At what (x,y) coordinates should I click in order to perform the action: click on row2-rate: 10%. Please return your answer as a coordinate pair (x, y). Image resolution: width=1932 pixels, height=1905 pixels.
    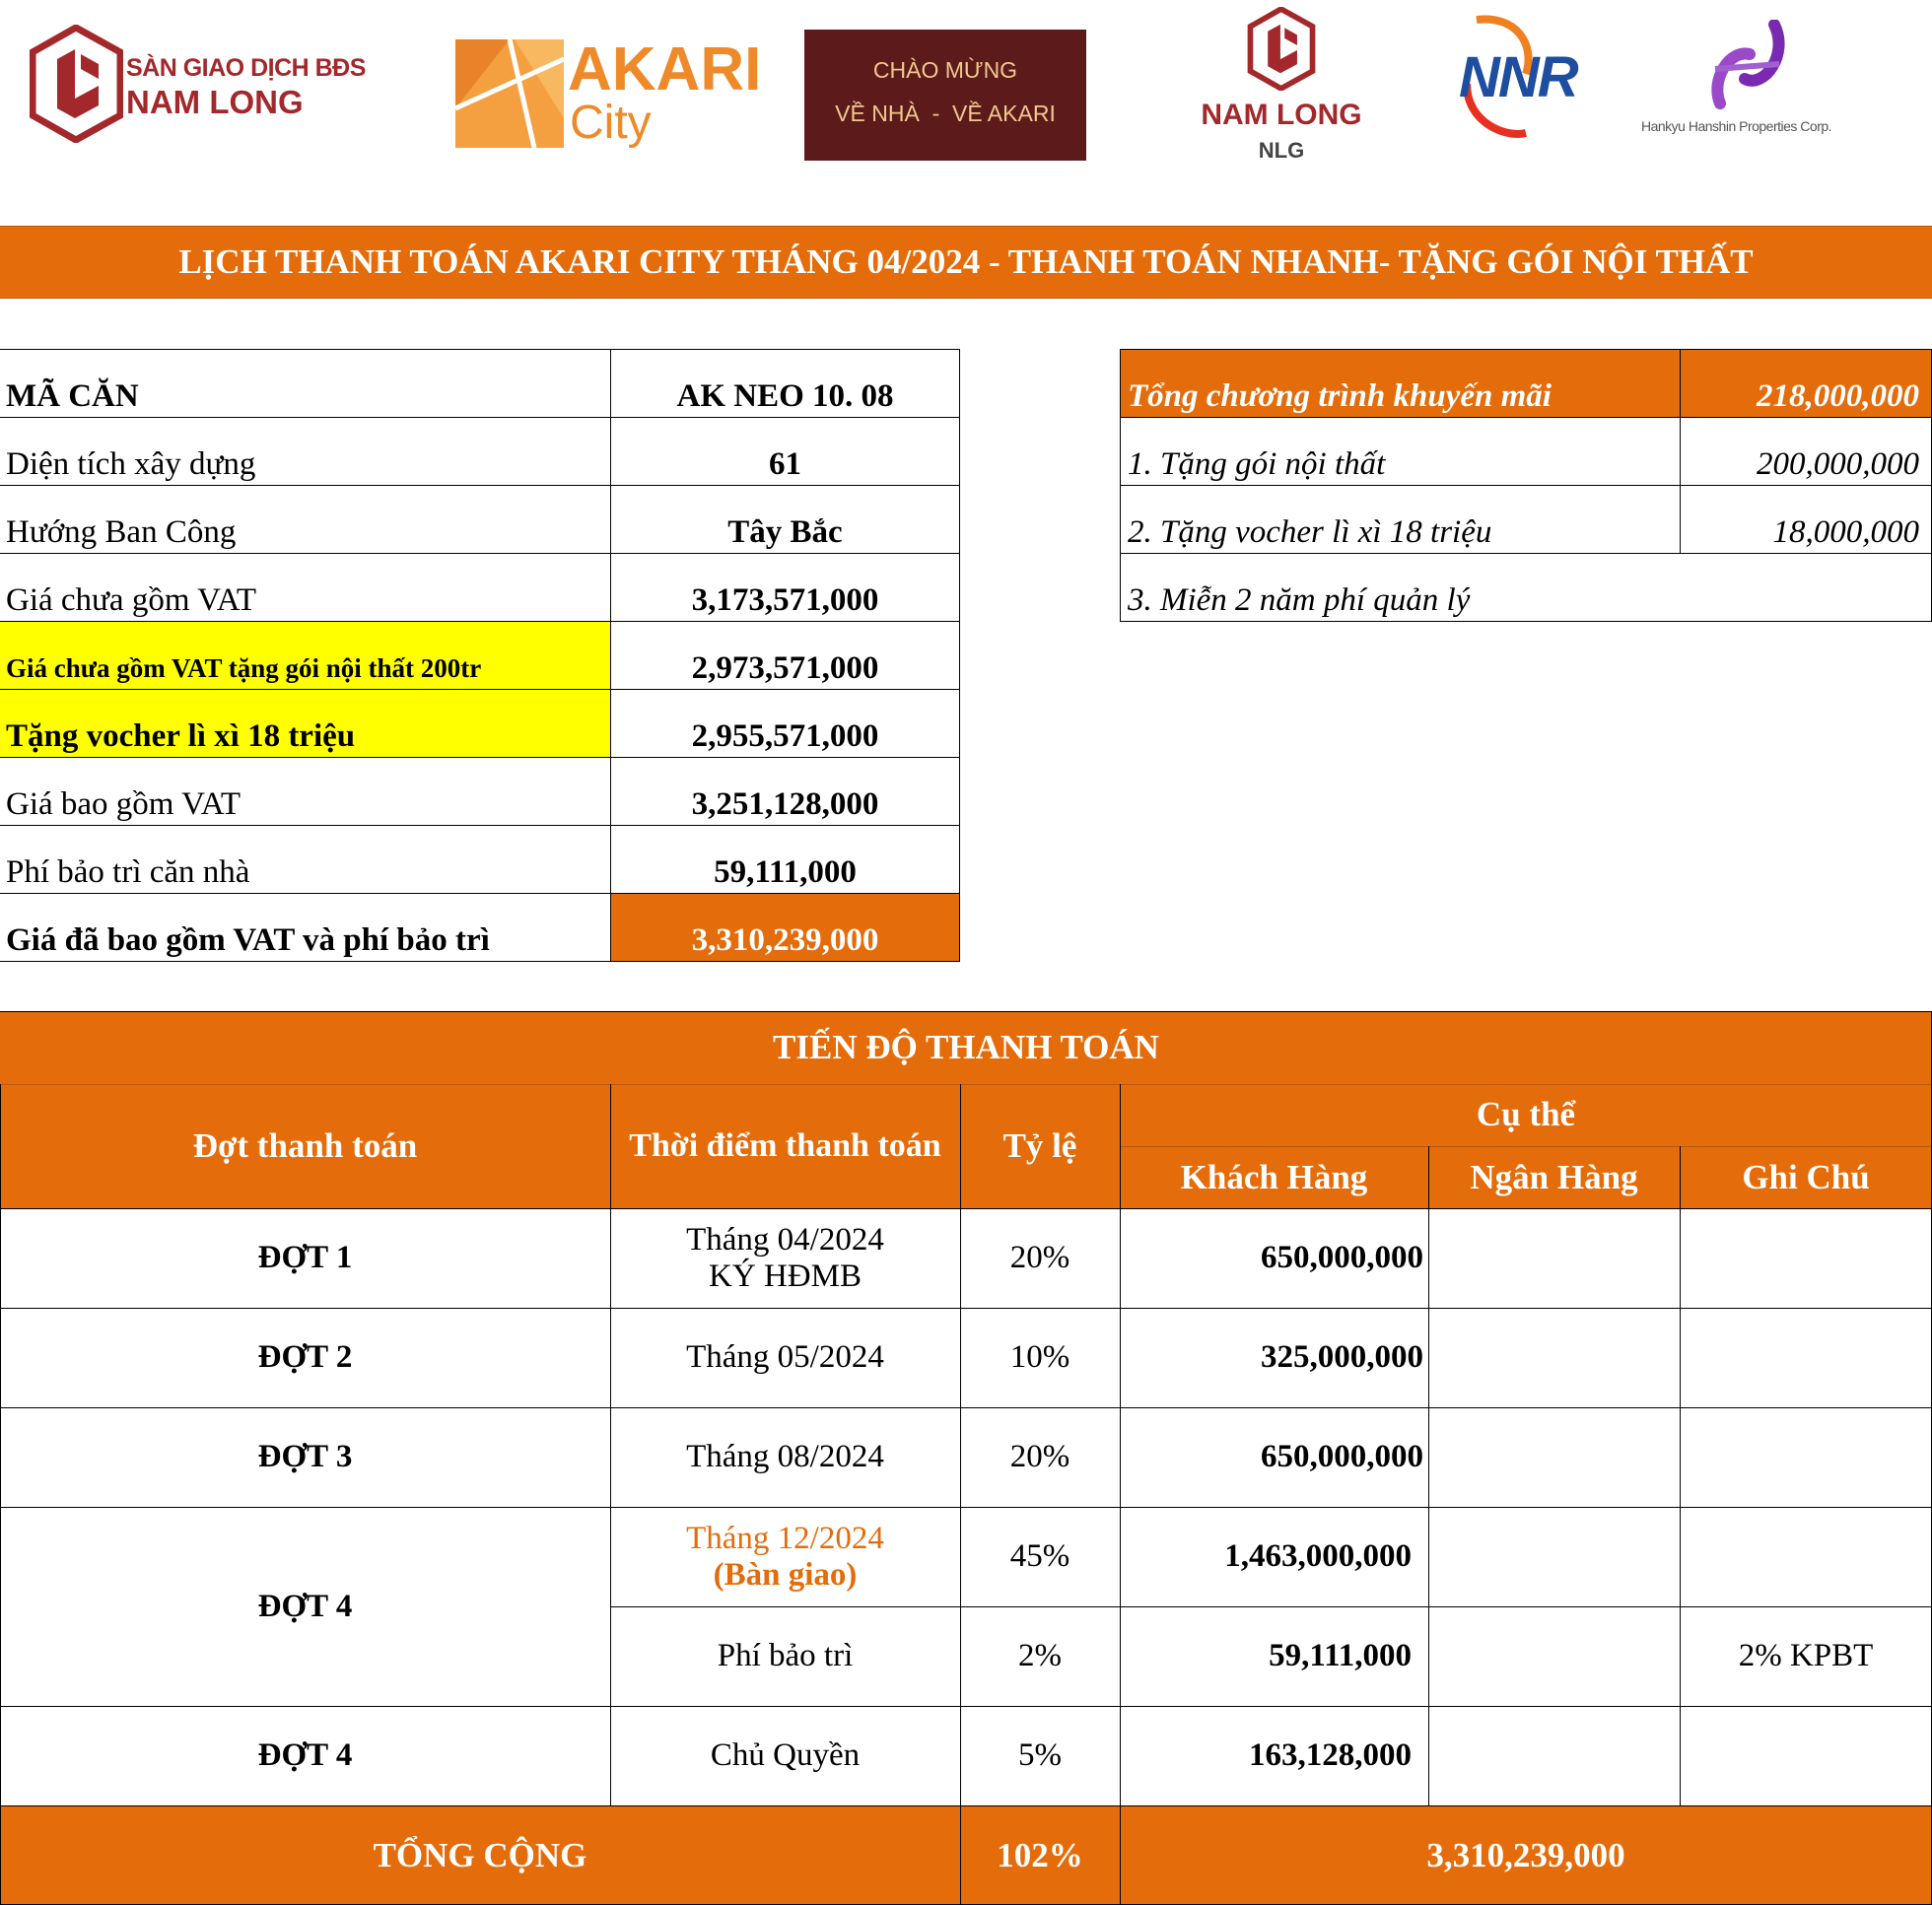
    Looking at the image, I should click on (1040, 1357).